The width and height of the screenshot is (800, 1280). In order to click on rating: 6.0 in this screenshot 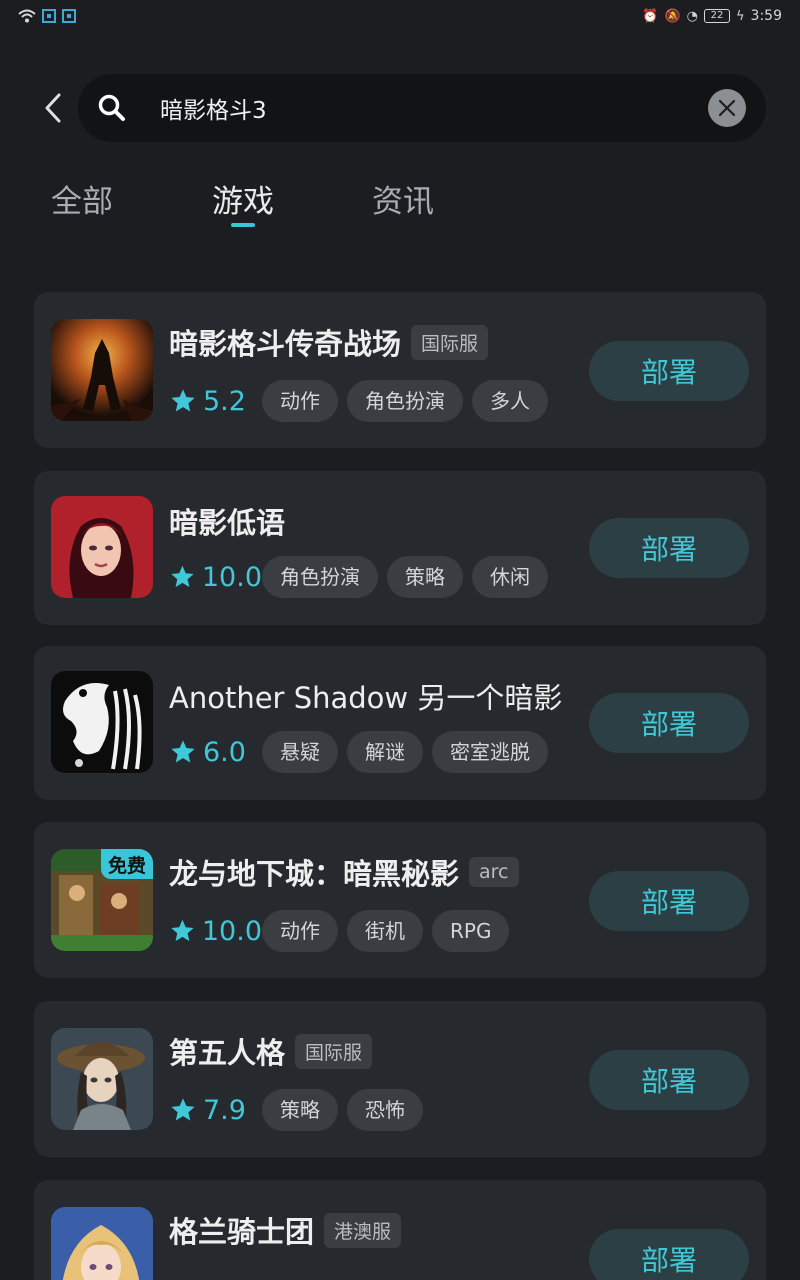, I will do `click(215, 752)`.